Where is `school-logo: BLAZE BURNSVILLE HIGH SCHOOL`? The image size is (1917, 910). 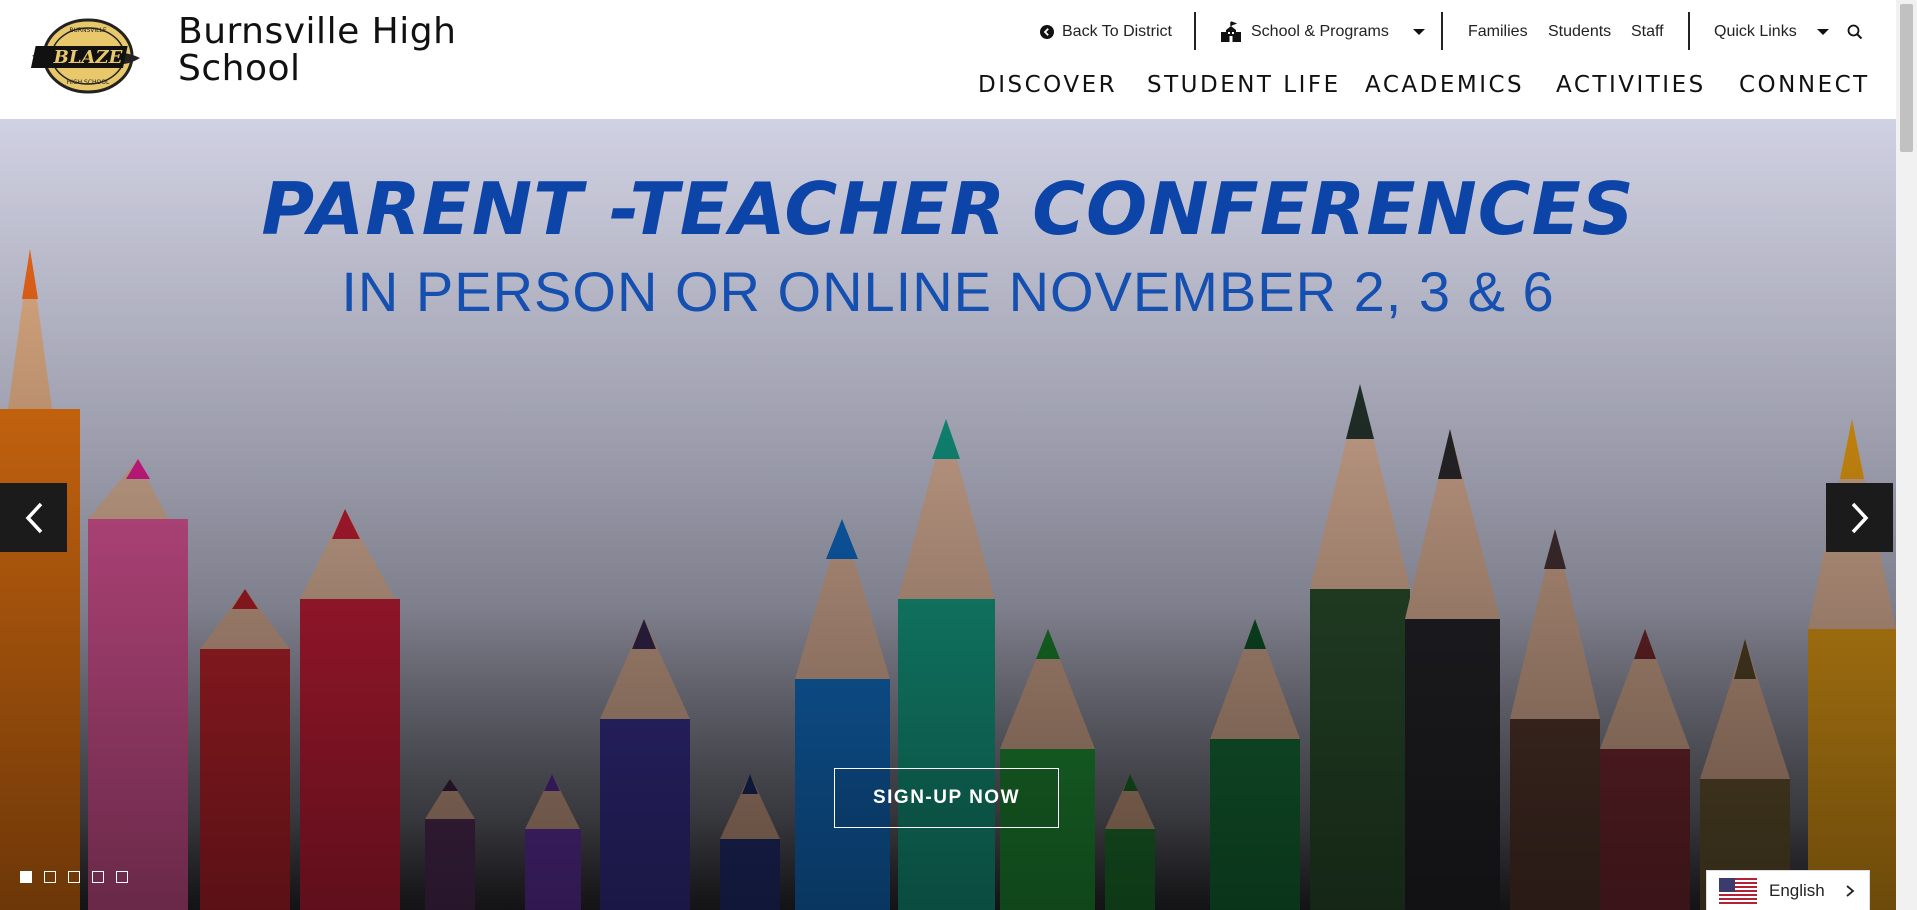
school-logo: BLAZE BURNSVILLE HIGH SCHOOL is located at coordinates (86, 56).